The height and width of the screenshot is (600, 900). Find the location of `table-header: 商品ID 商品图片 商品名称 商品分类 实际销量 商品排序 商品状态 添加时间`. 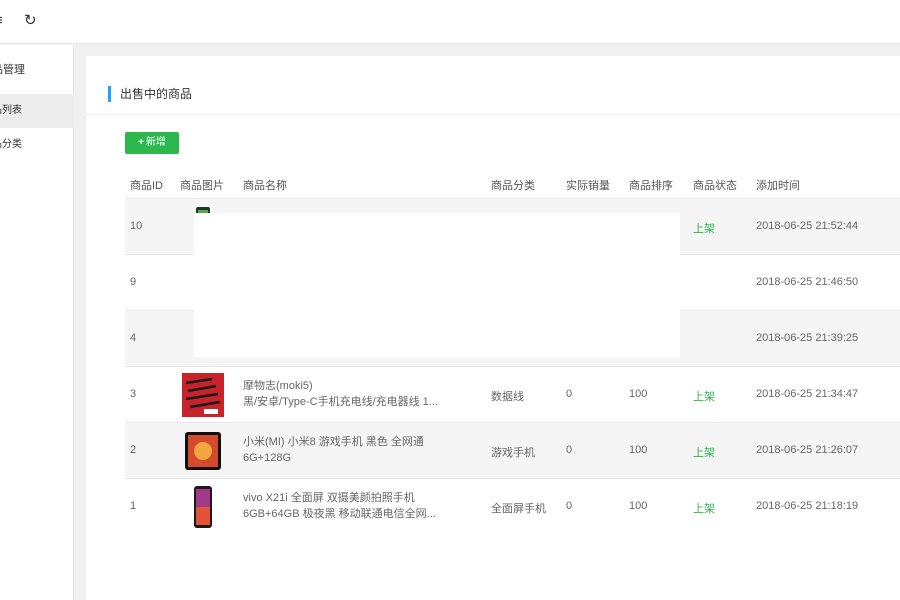

table-header: 商品ID 商品图片 商品名称 商品分类 实际销量 商品排序 商品状态 添加时间 is located at coordinates (512, 184).